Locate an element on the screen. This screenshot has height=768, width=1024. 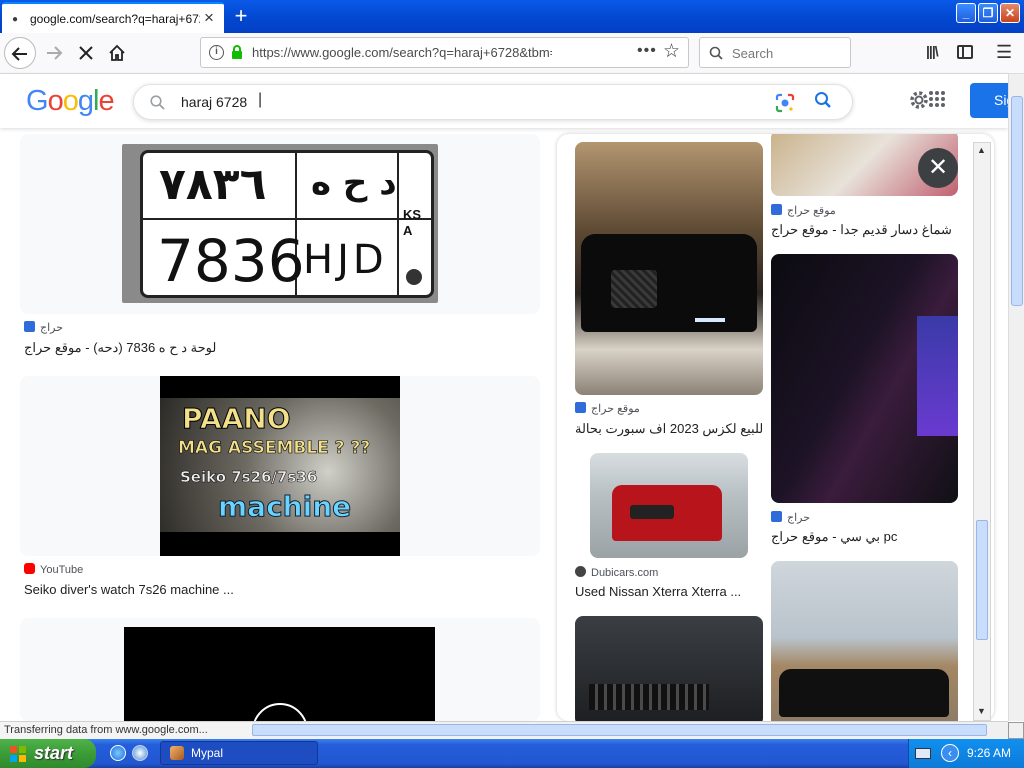
system-tray: ‹ 9:26 AM is located at coordinates (966, 753).